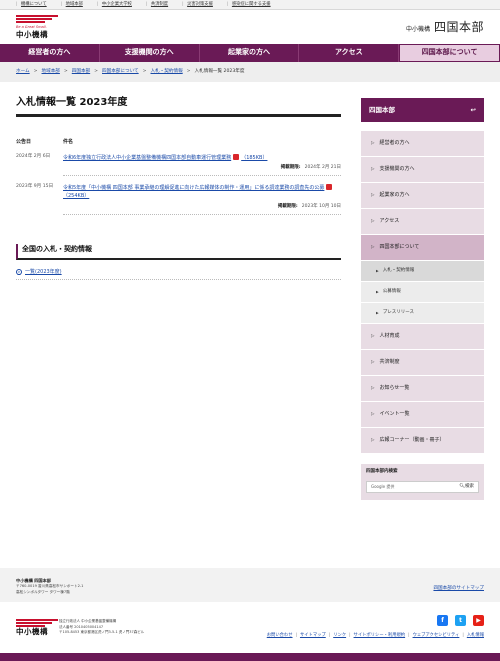  What do you see at coordinates (475, 636) in the screenshot?
I see `footer-link-bidding: 入札情報` at bounding box center [475, 636].